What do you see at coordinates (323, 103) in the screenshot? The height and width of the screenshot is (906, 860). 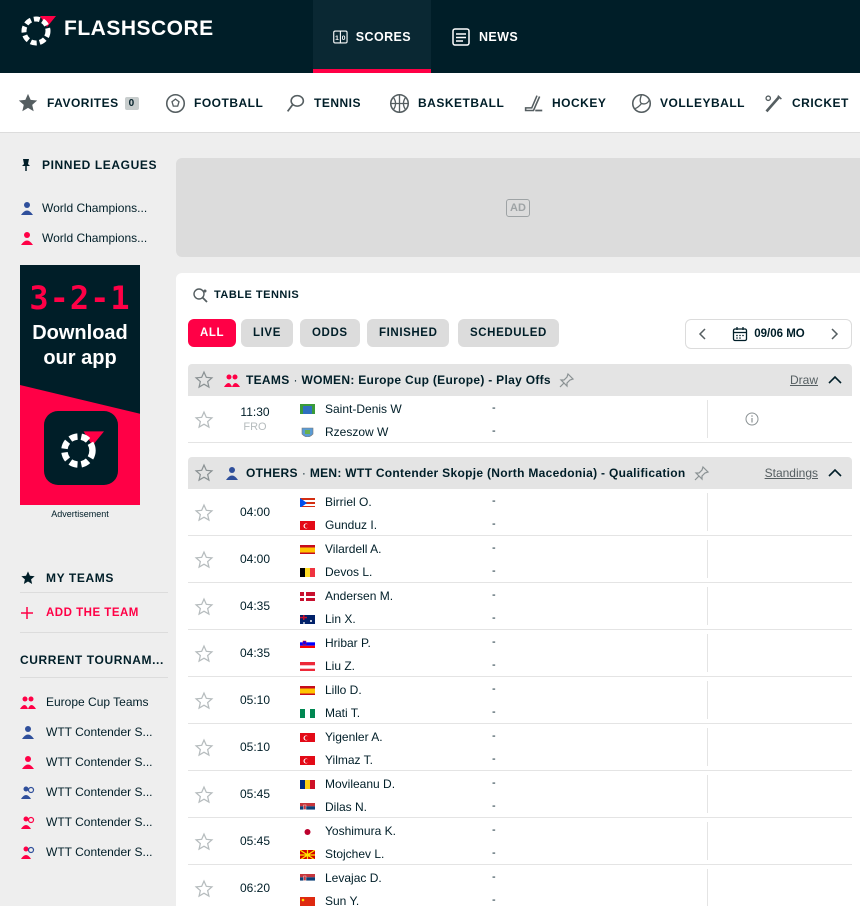 I see `nav-tennis: TENNIS` at bounding box center [323, 103].